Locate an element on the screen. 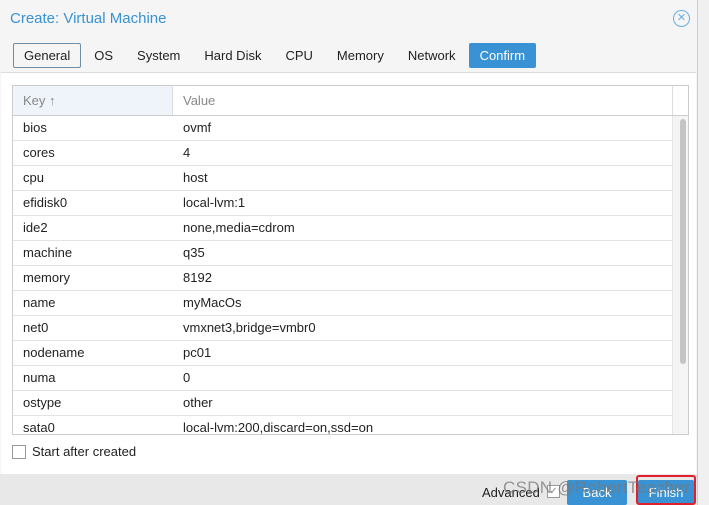 Image resolution: width=709 pixels, height=505 pixels. row-value: host is located at coordinates (195, 177).